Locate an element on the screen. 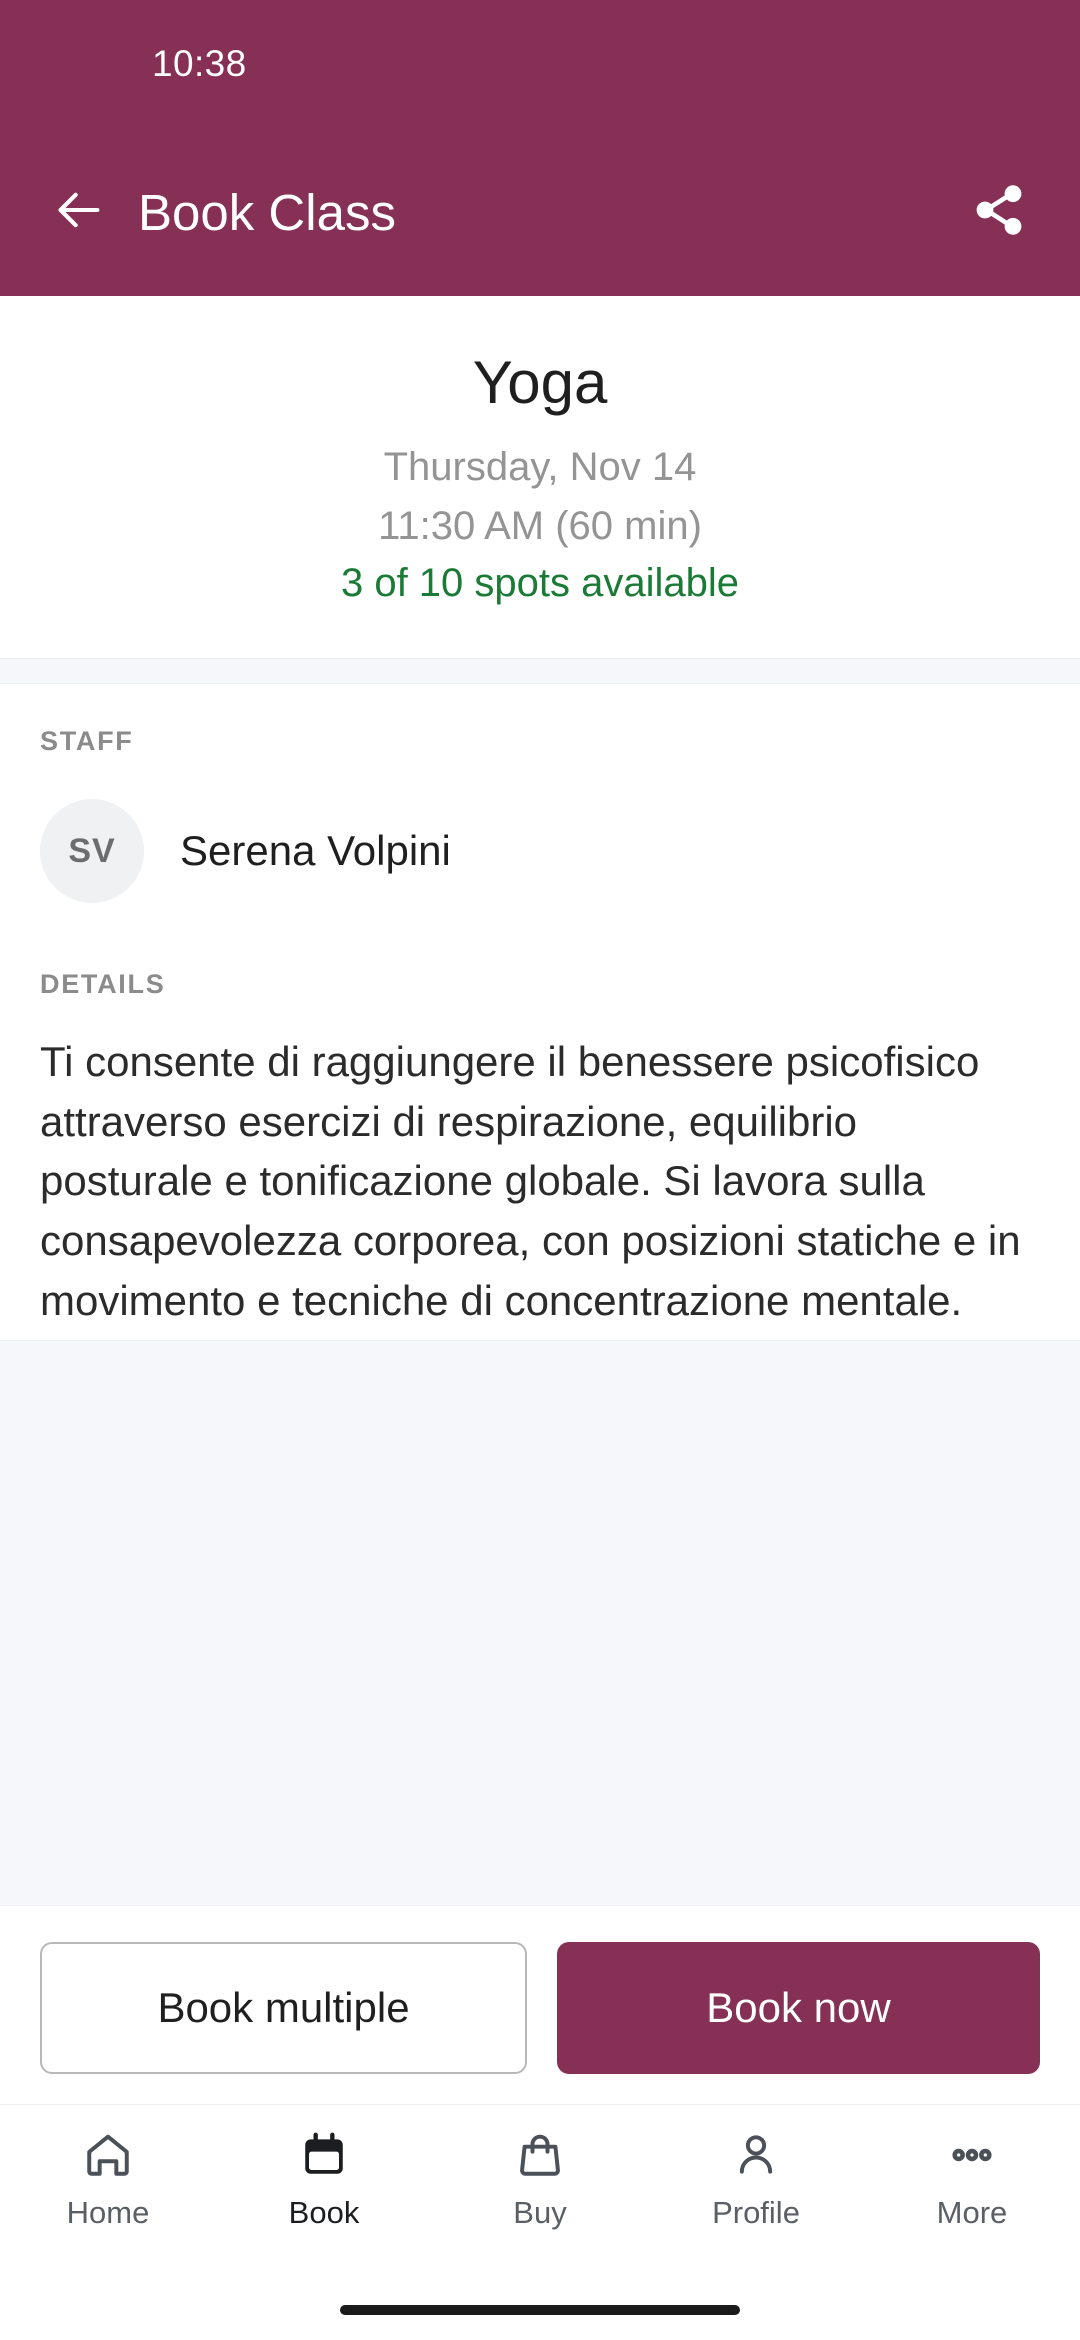 Image resolution: width=1080 pixels, height=2340 pixels. spots-available: 3 of 10 spots available is located at coordinates (540, 583).